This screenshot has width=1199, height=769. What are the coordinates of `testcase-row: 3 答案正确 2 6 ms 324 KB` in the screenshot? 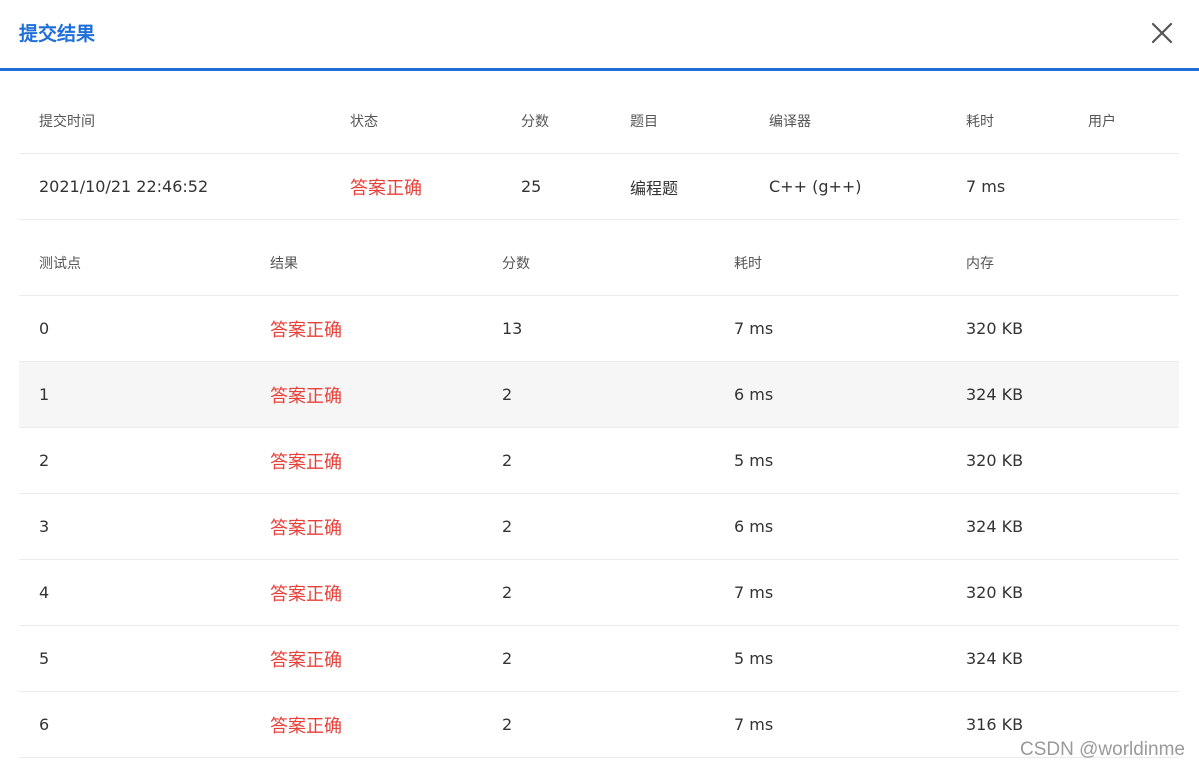 It's located at (599, 527).